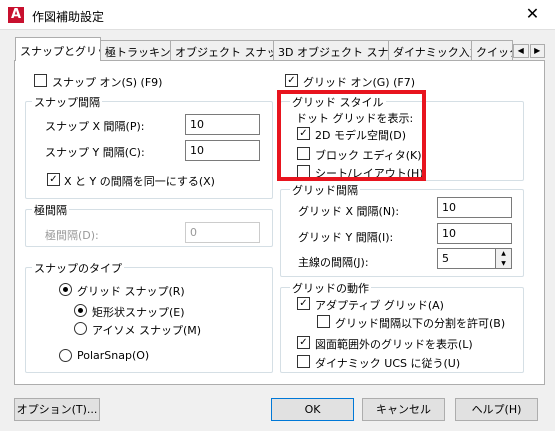 The image size is (555, 431). I want to click on major-line-spinner: ▲ ▼, so click(504, 258).